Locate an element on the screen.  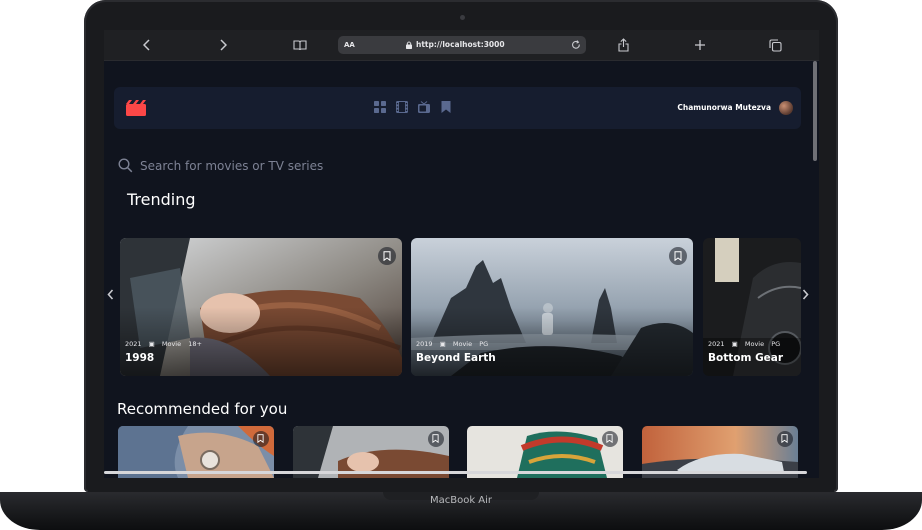
avatar is located at coordinates (786, 108).